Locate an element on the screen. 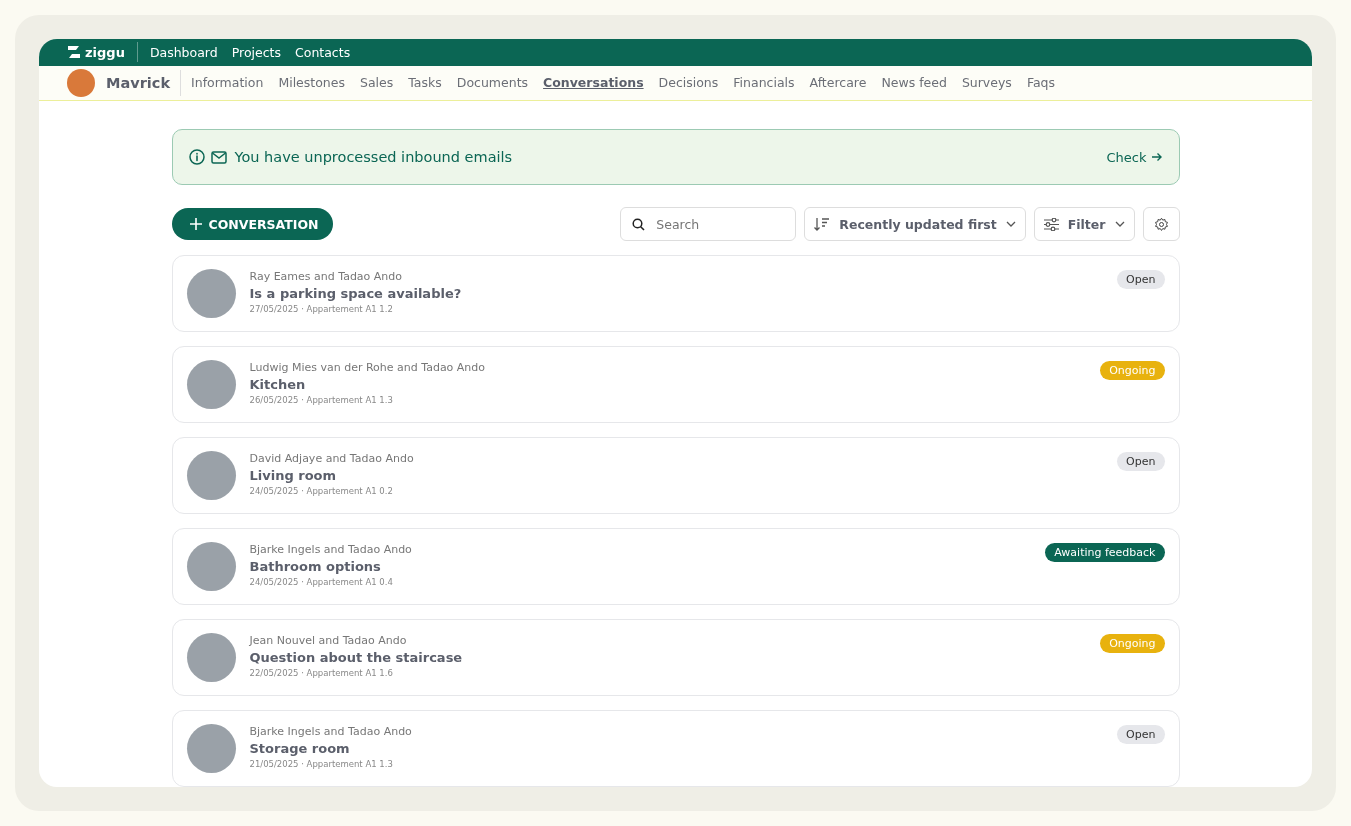 This screenshot has height=826, width=1351. conversation-card: Ray Eames and Tadao Ando Is a parking space available? 27/05/2025 · Appartement A1 1.2 Open is located at coordinates (675, 293).